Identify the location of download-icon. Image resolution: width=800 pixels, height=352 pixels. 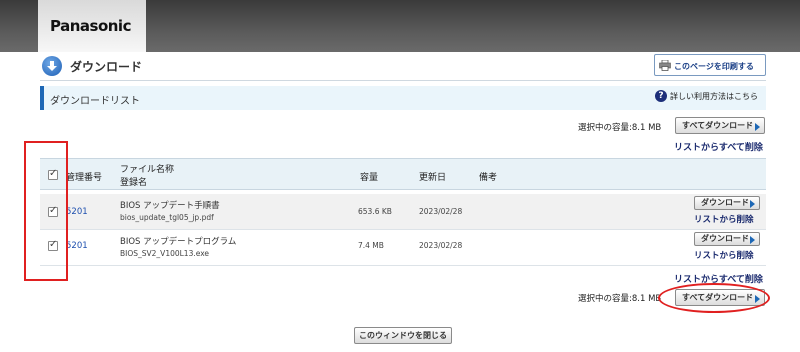
(52, 66).